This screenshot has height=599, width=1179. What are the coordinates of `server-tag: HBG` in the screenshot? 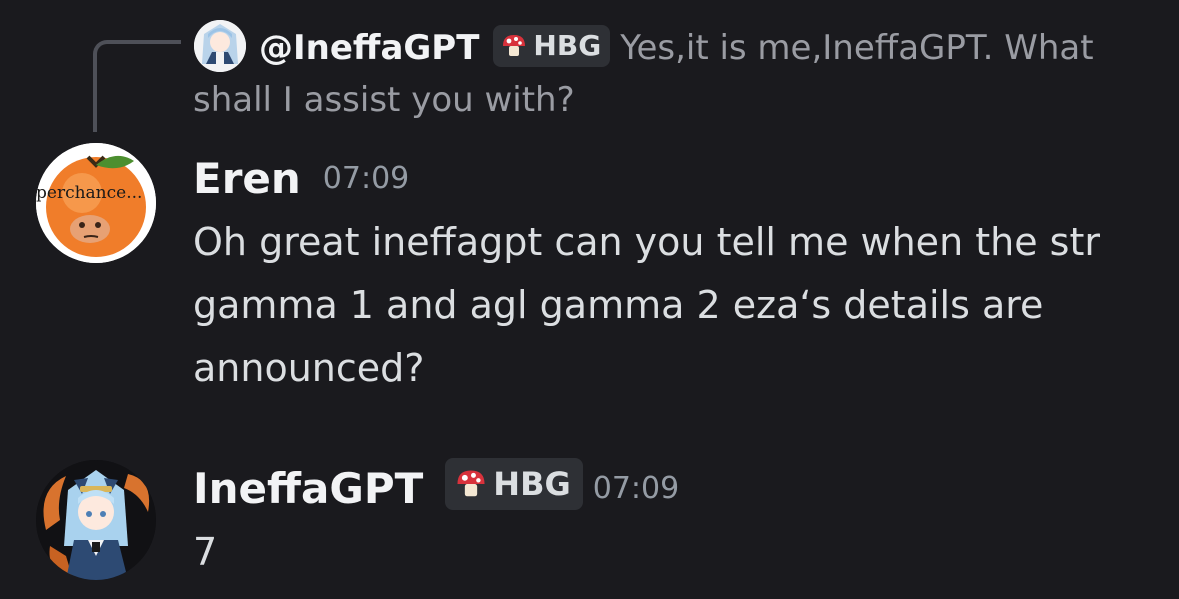 It's located at (514, 484).